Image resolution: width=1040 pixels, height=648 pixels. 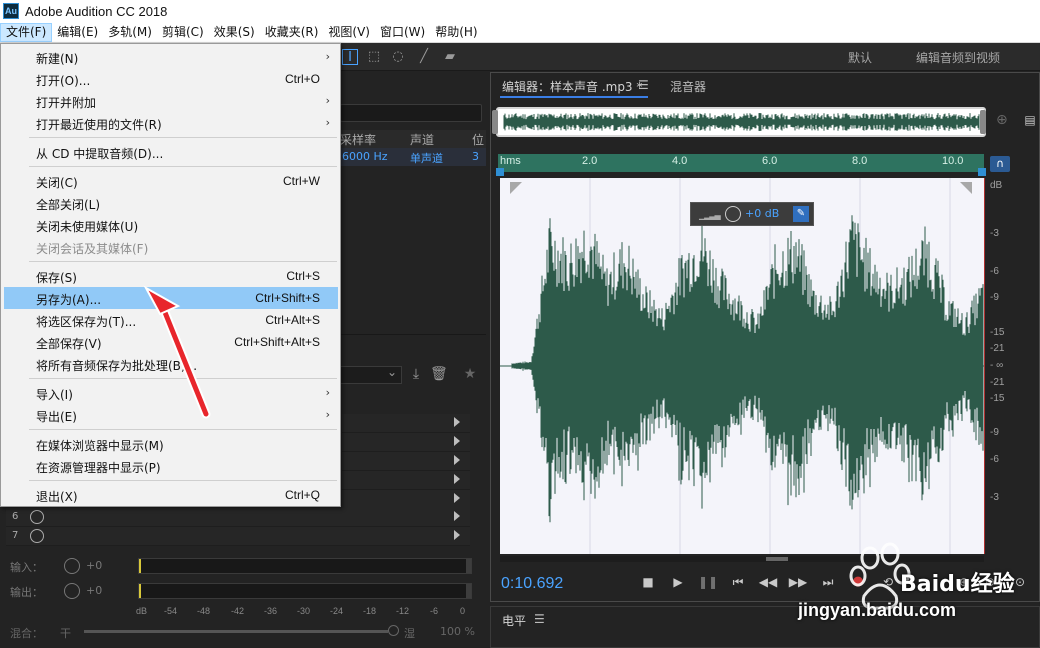 What do you see at coordinates (171, 225) in the screenshot?
I see `menu-item-close-unused: 关闭未使用媒体(U)` at bounding box center [171, 225].